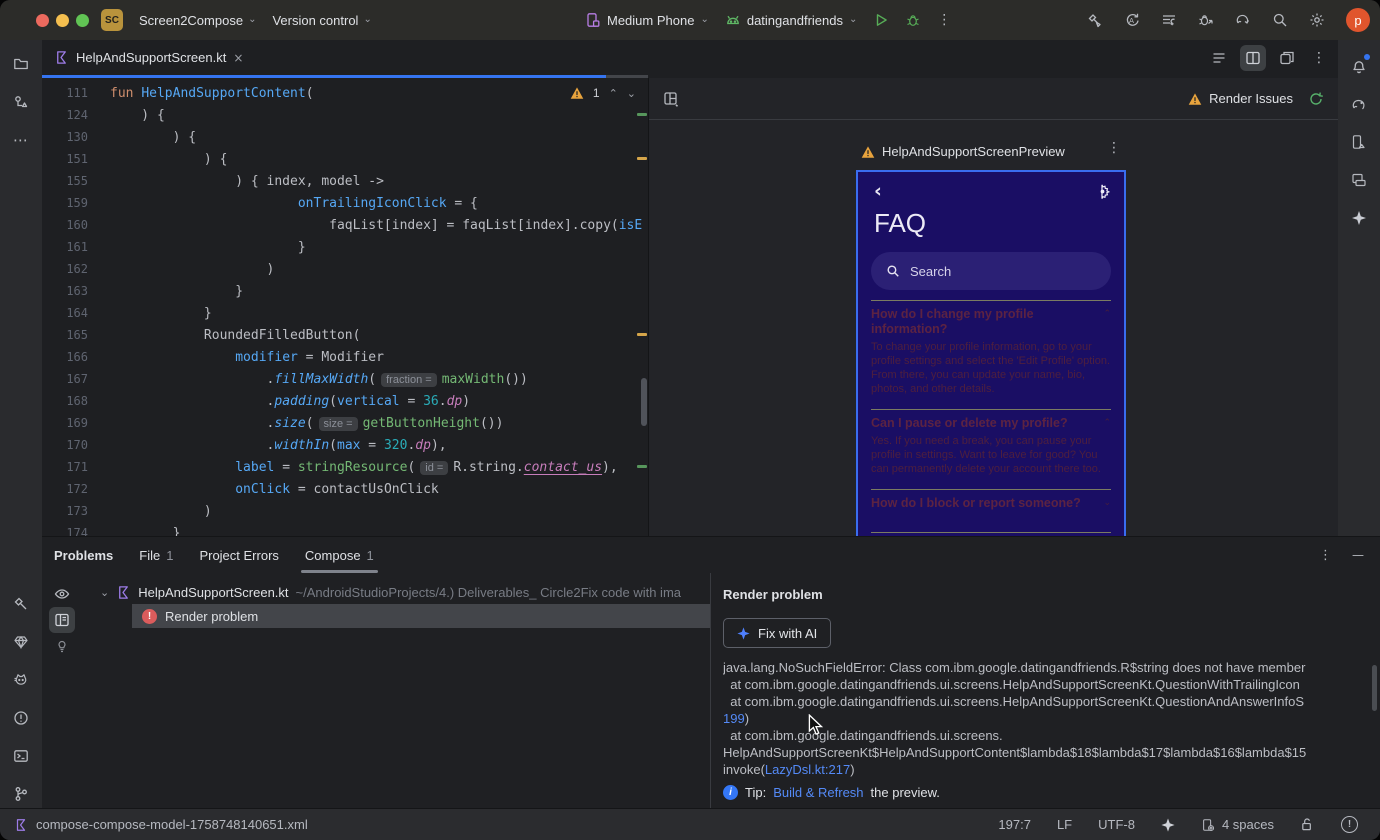  I want to click on running-devices-tool-button, so click(1359, 180).